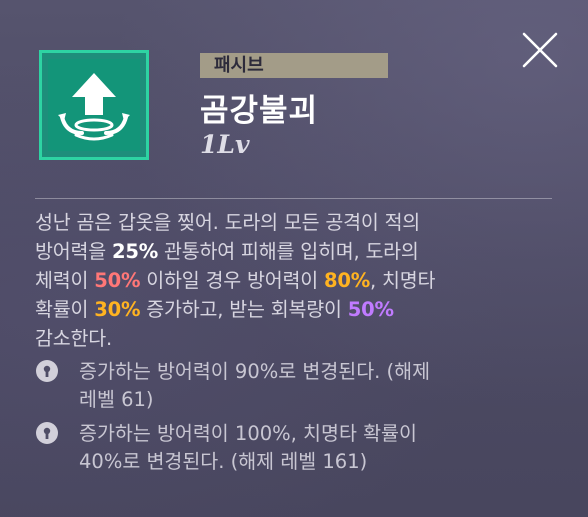 The image size is (588, 517). I want to click on close-button, so click(540, 50).